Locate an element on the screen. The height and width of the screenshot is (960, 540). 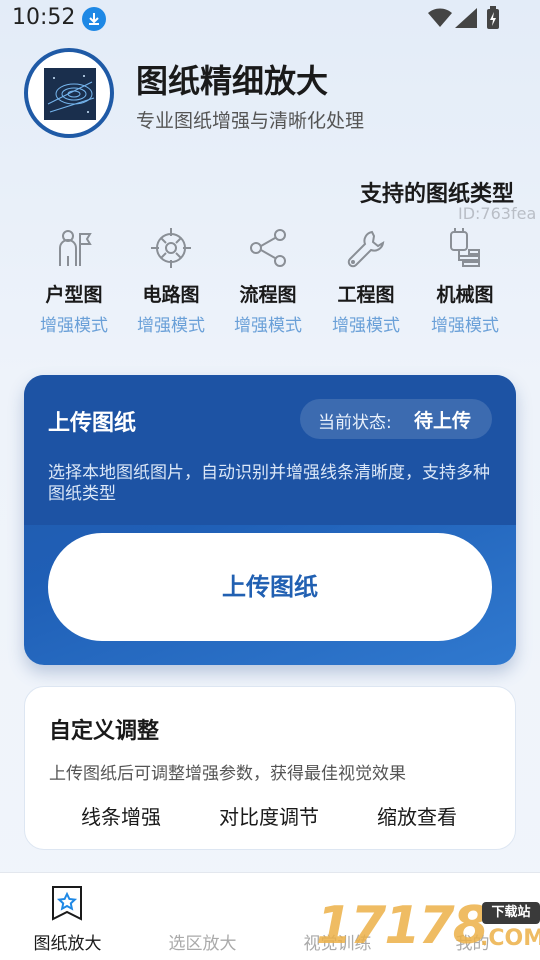
option-zoom-view: 缩放查看 is located at coordinates (417, 815).